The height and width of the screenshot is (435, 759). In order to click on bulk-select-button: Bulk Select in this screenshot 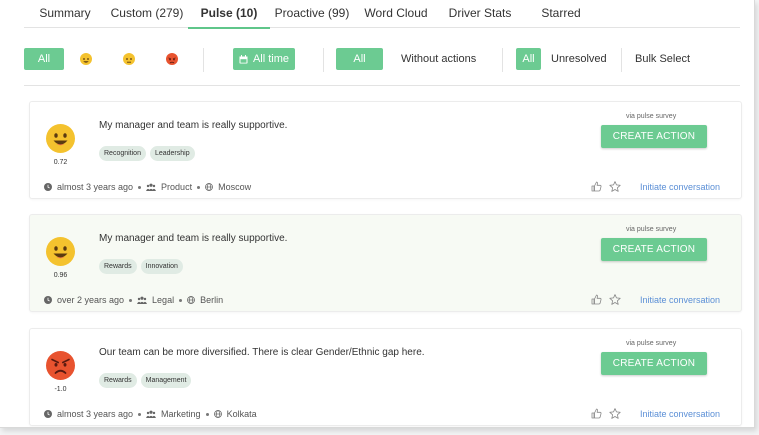, I will do `click(662, 59)`.